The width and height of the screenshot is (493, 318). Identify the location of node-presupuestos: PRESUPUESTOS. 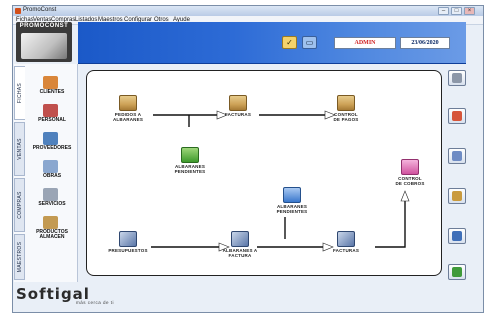
(128, 242).